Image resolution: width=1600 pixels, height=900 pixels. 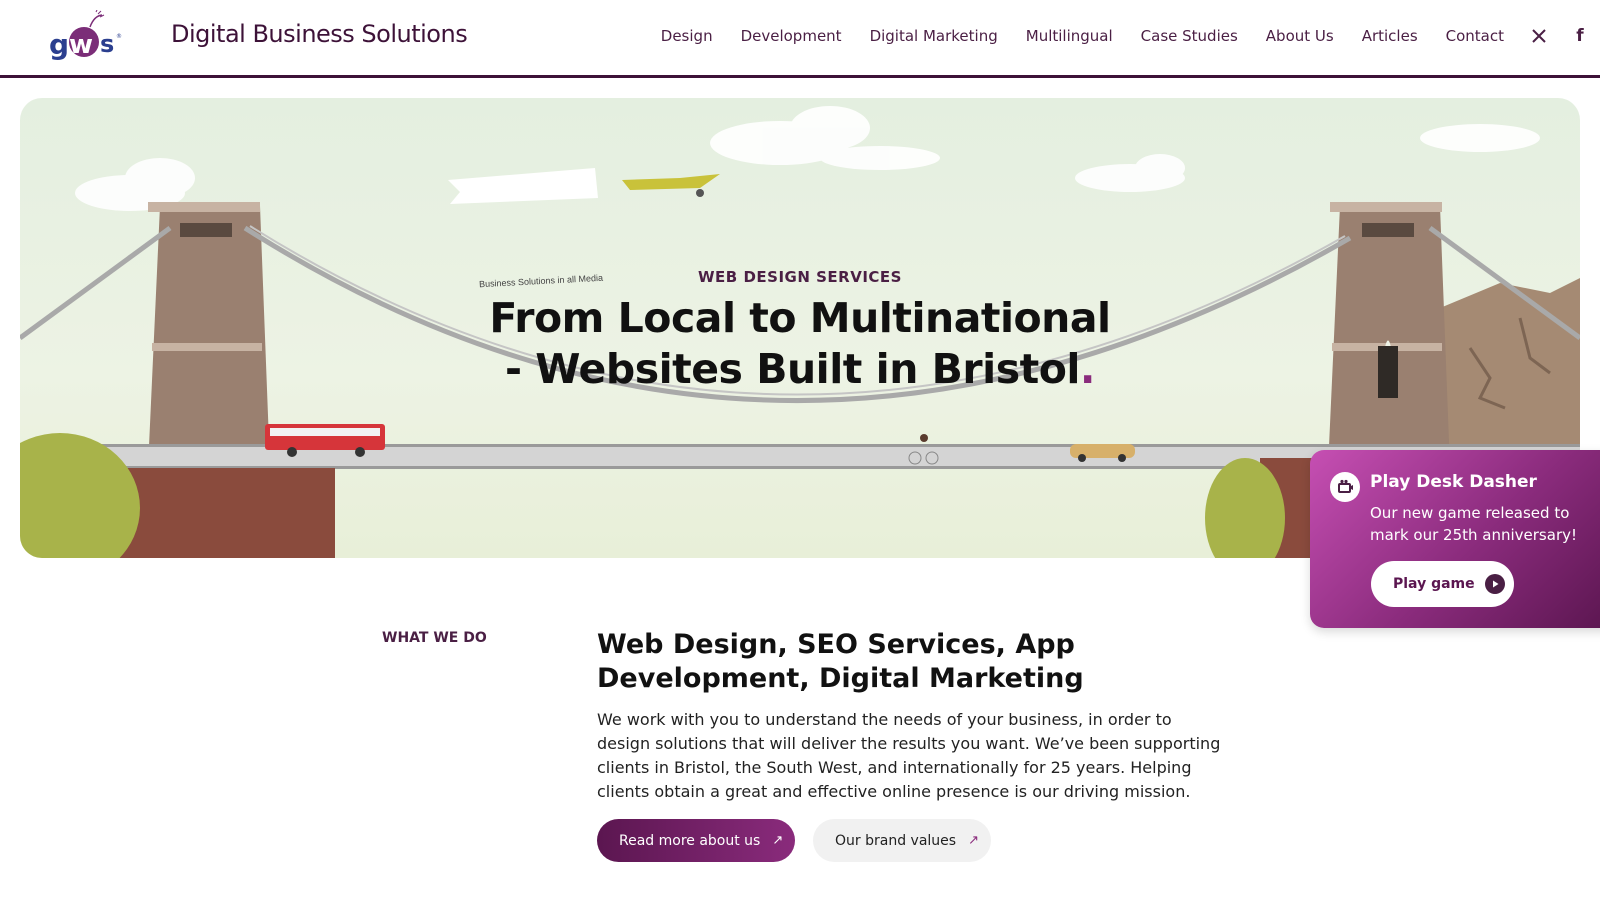 What do you see at coordinates (807, 158) in the screenshot?
I see `clouds` at bounding box center [807, 158].